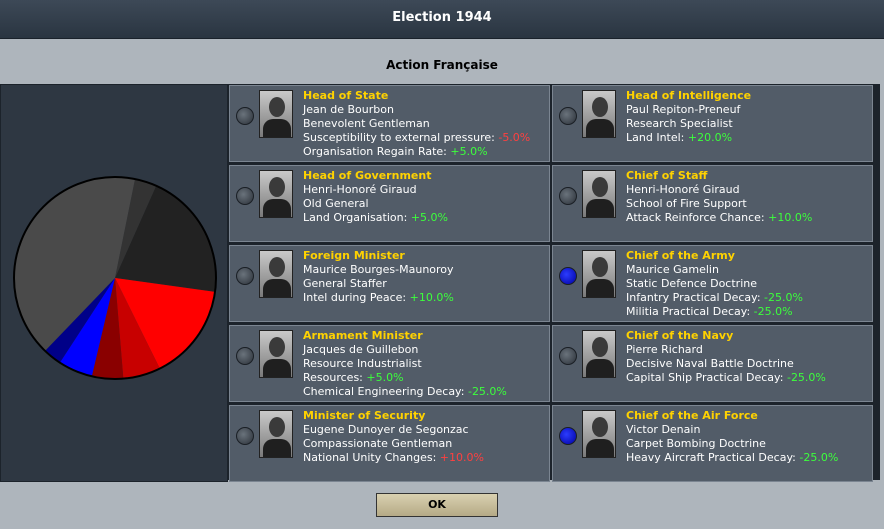 The image size is (884, 529). I want to click on effect-label: Militia Practical Decay:, so click(690, 311).